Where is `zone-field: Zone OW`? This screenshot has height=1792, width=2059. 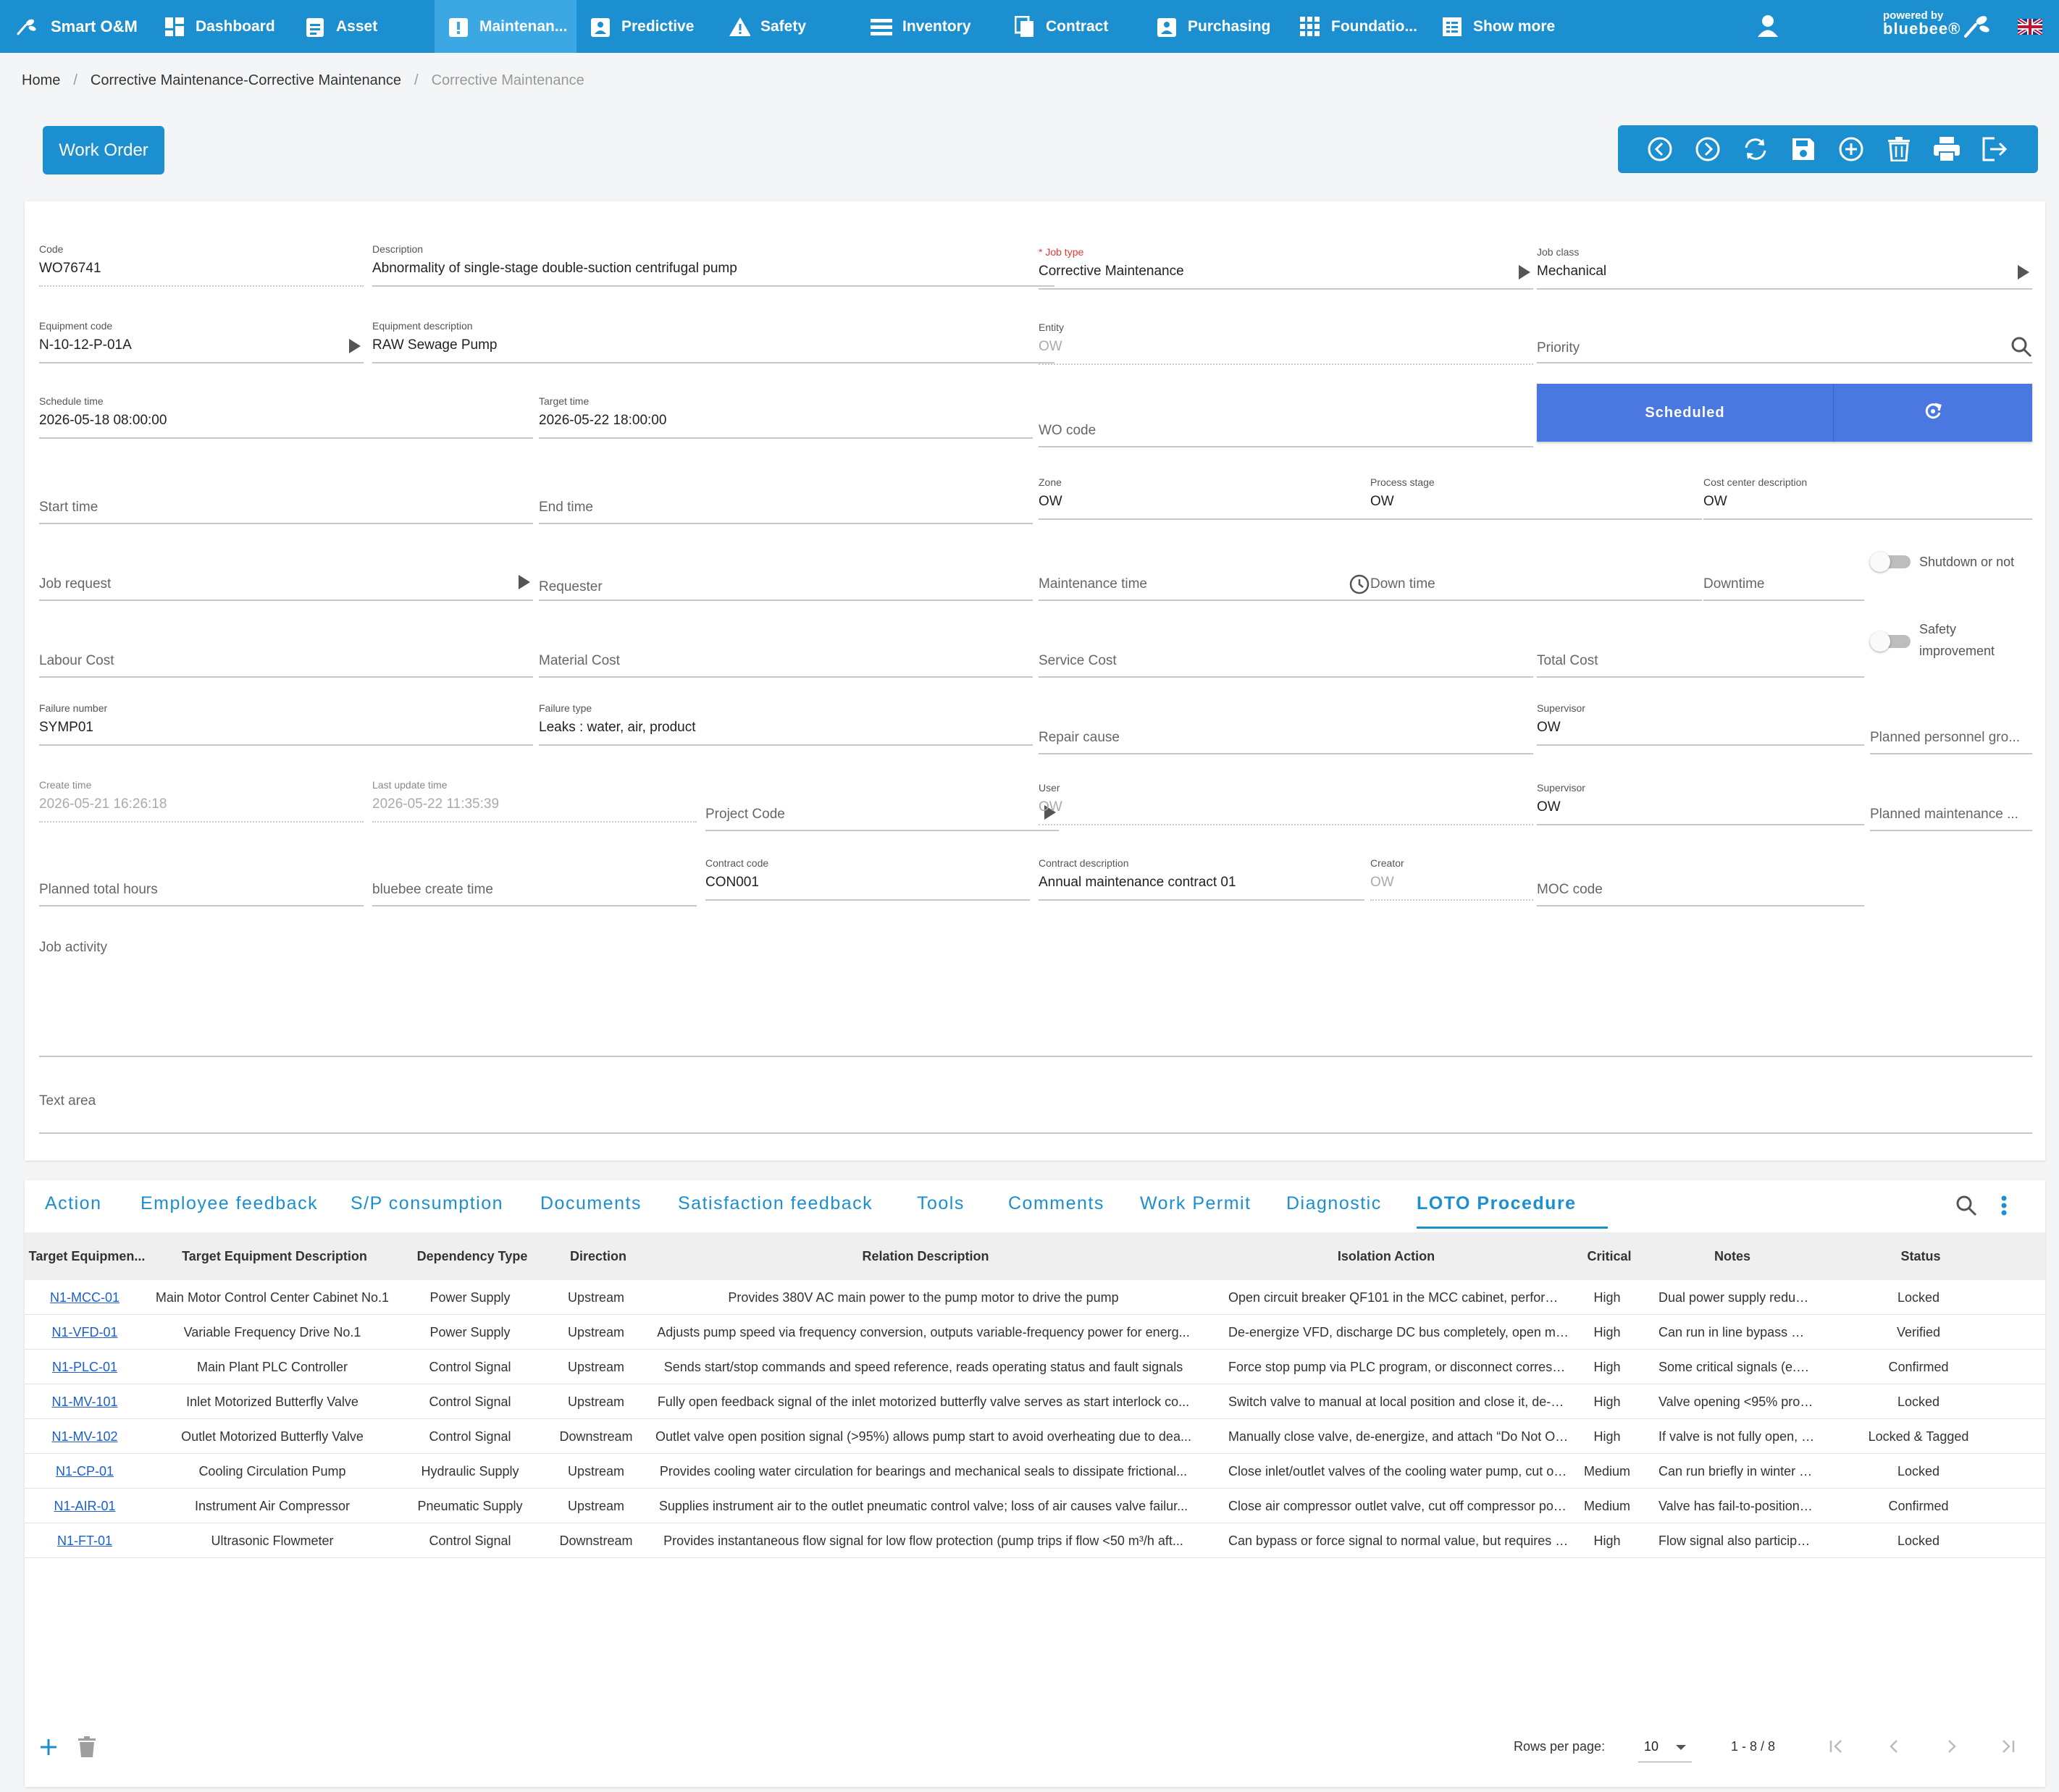 zone-field: Zone OW is located at coordinates (1205, 498).